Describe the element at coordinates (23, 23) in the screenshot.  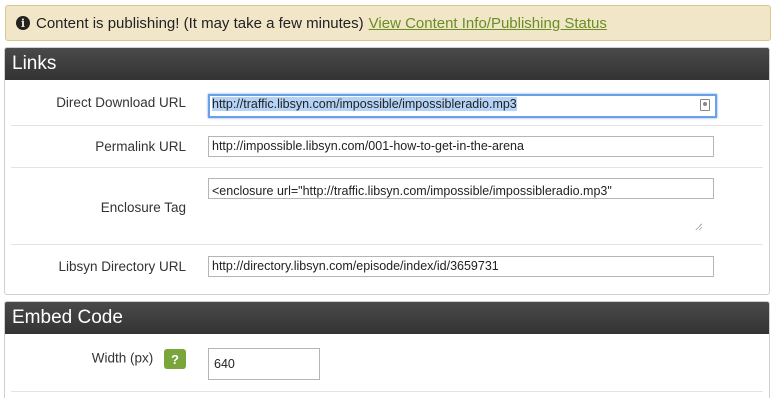
I see `info-icon: i` at that location.